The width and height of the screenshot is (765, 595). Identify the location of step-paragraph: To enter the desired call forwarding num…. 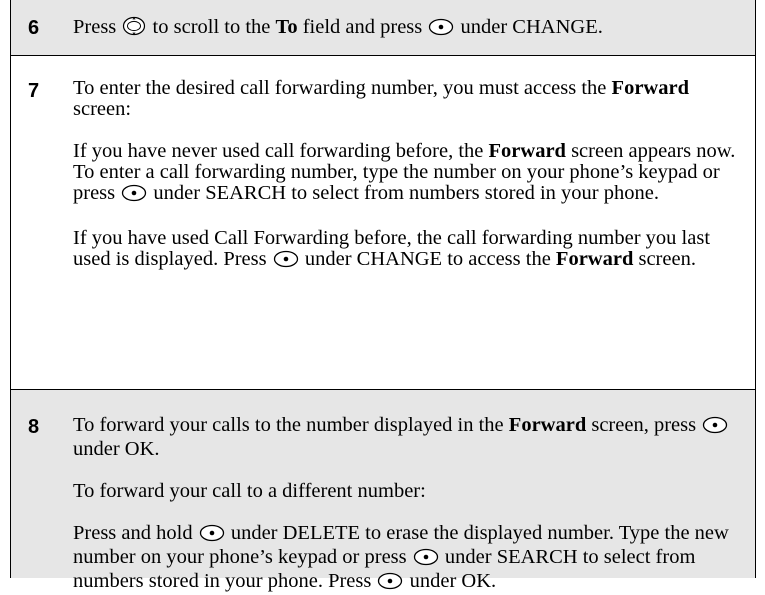
(381, 98).